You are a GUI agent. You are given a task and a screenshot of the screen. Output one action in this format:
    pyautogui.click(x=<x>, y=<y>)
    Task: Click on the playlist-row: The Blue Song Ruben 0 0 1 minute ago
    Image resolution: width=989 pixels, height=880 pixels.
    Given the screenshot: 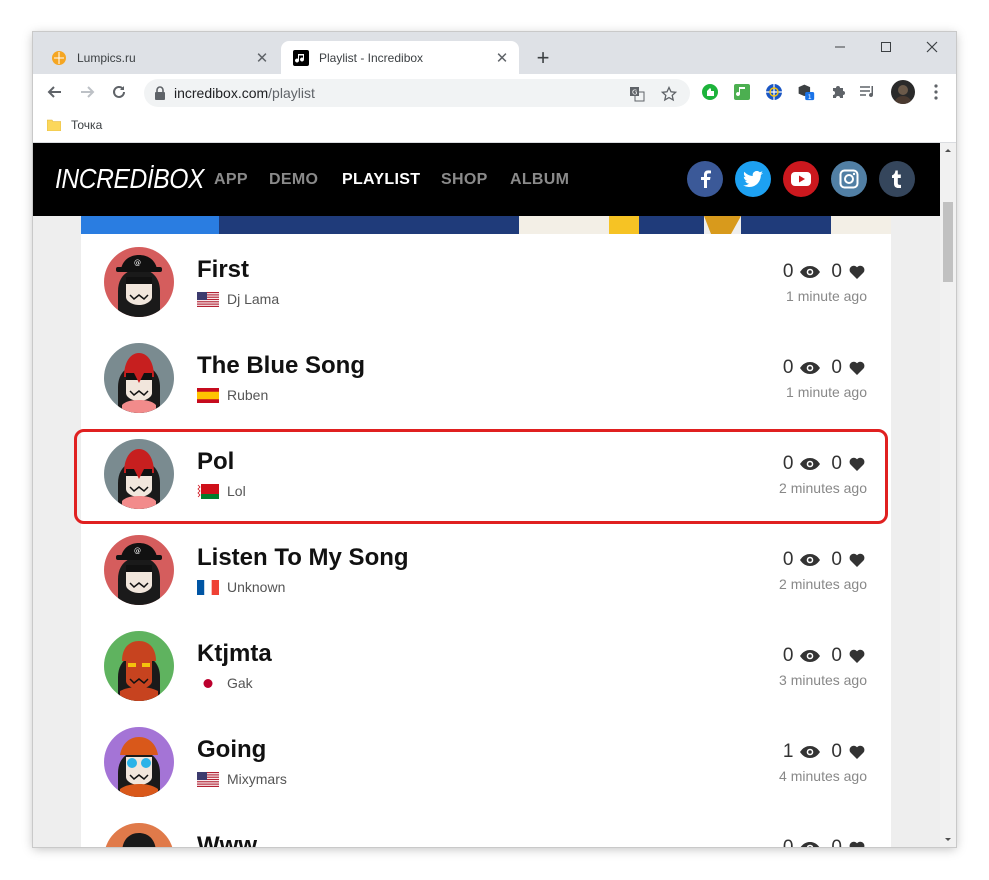 What is the action you would take?
    pyautogui.click(x=486, y=378)
    